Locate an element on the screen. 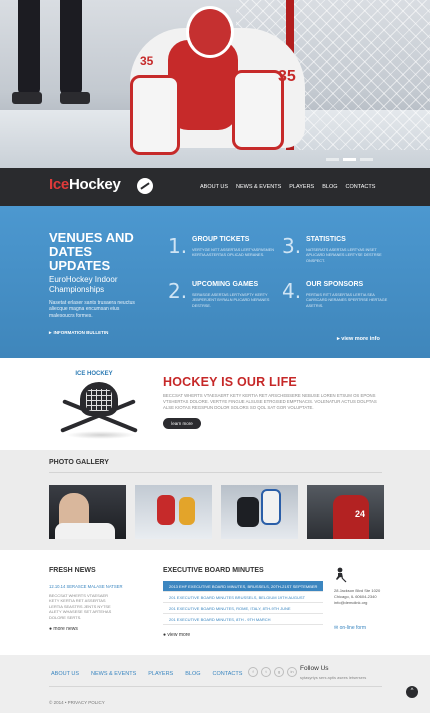  footer-nav-players: PLAYERS is located at coordinates (160, 674).